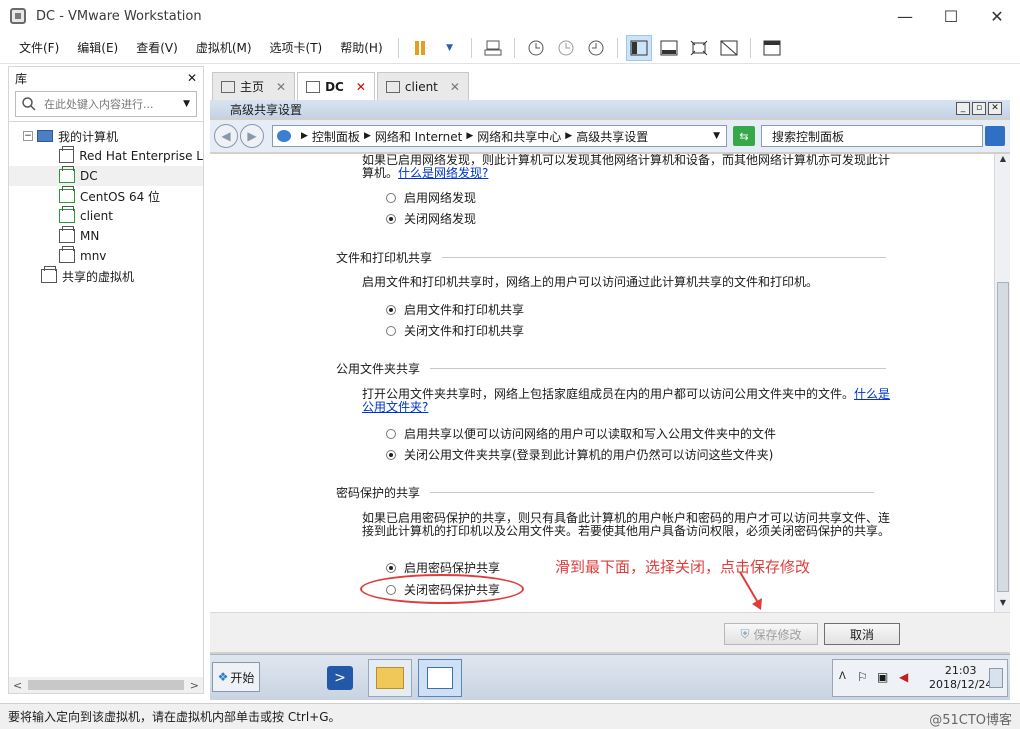  What do you see at coordinates (106, 256) in the screenshot?
I see `tree-item-vm: mnv` at bounding box center [106, 256].